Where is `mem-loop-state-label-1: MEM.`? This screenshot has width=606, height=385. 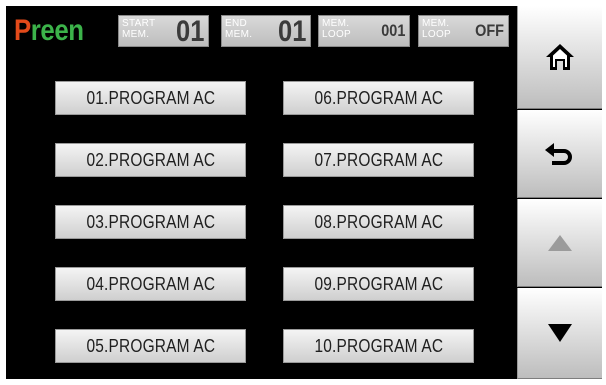
mem-loop-state-label-1: MEM. is located at coordinates (436, 23).